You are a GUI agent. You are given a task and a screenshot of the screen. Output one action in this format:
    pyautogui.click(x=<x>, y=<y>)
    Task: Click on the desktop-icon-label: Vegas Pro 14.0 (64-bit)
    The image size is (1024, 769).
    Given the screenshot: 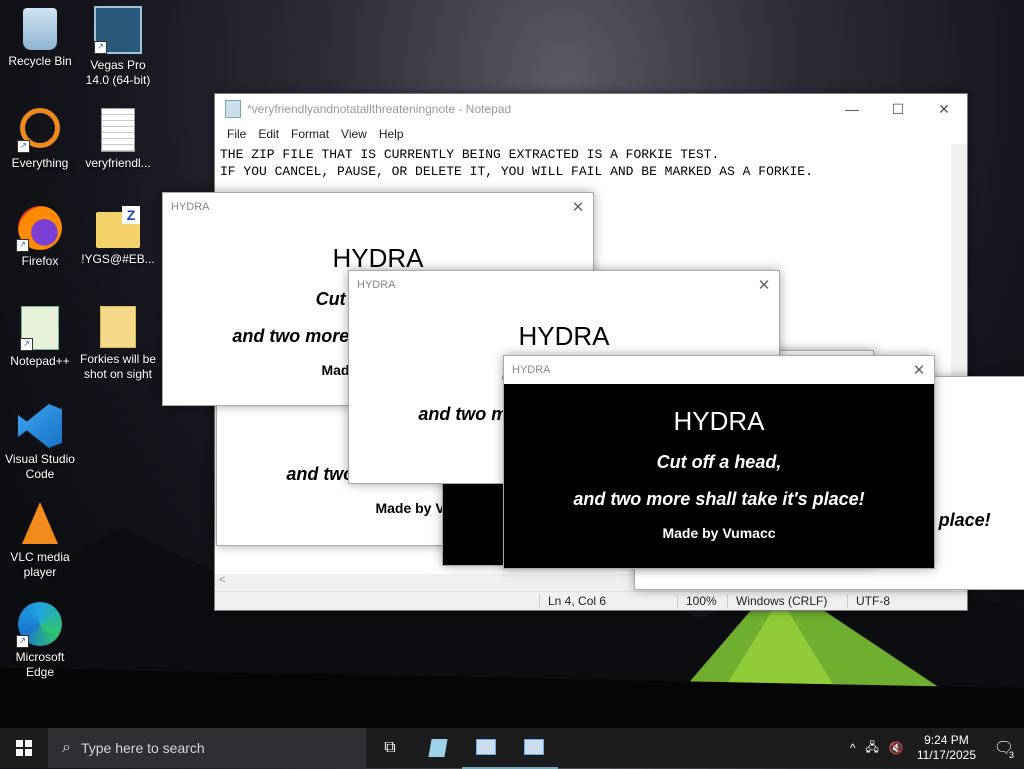 What is the action you would take?
    pyautogui.click(x=118, y=72)
    